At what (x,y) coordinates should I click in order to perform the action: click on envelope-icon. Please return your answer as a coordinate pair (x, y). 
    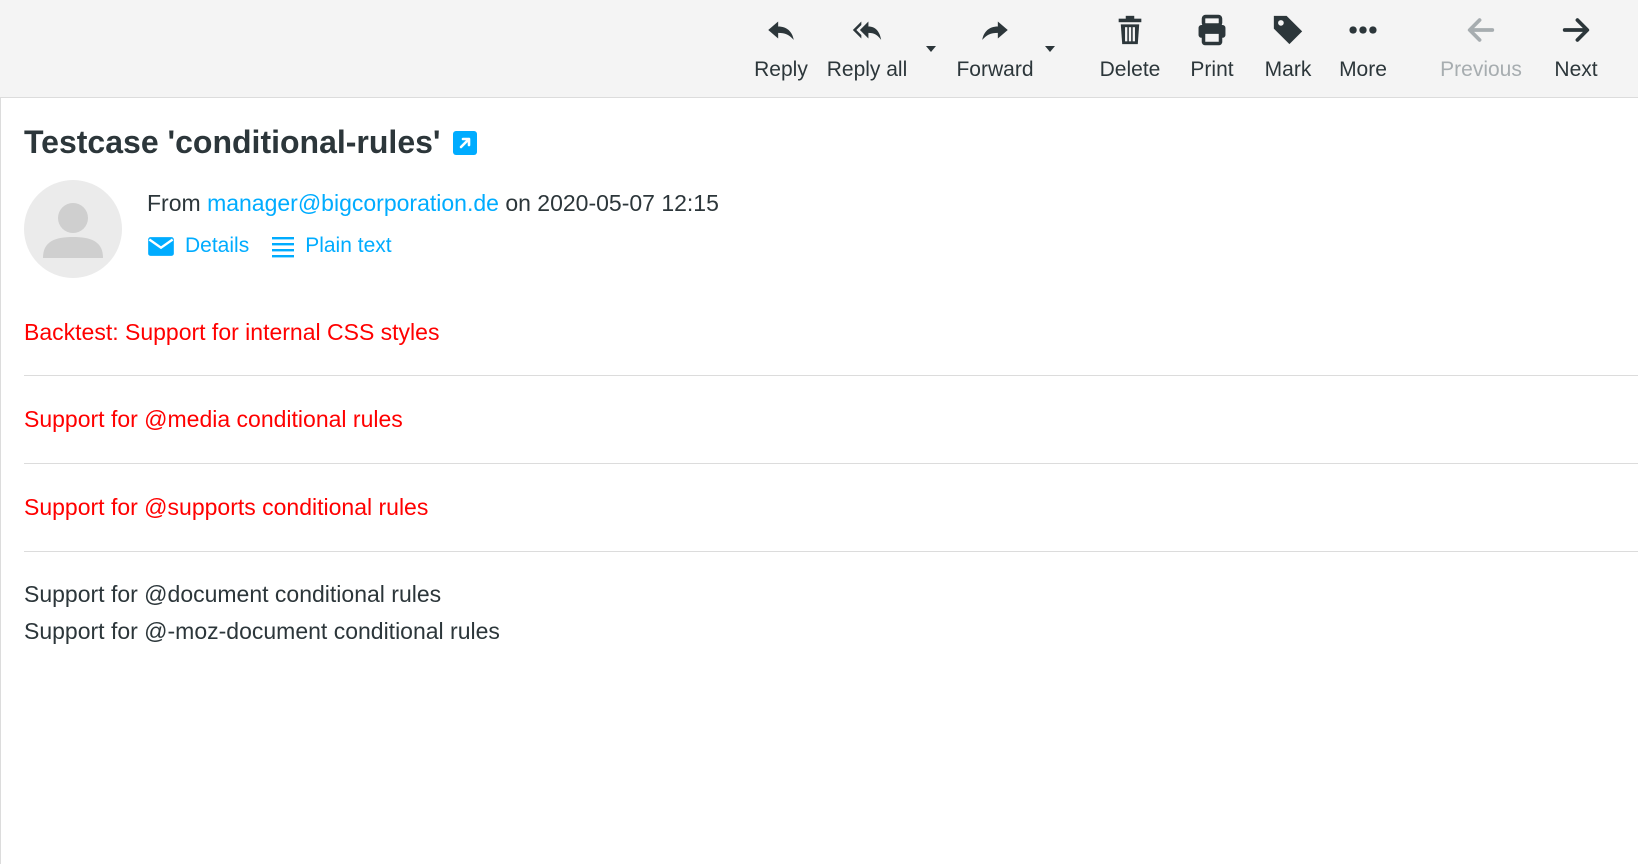
    Looking at the image, I should click on (161, 246).